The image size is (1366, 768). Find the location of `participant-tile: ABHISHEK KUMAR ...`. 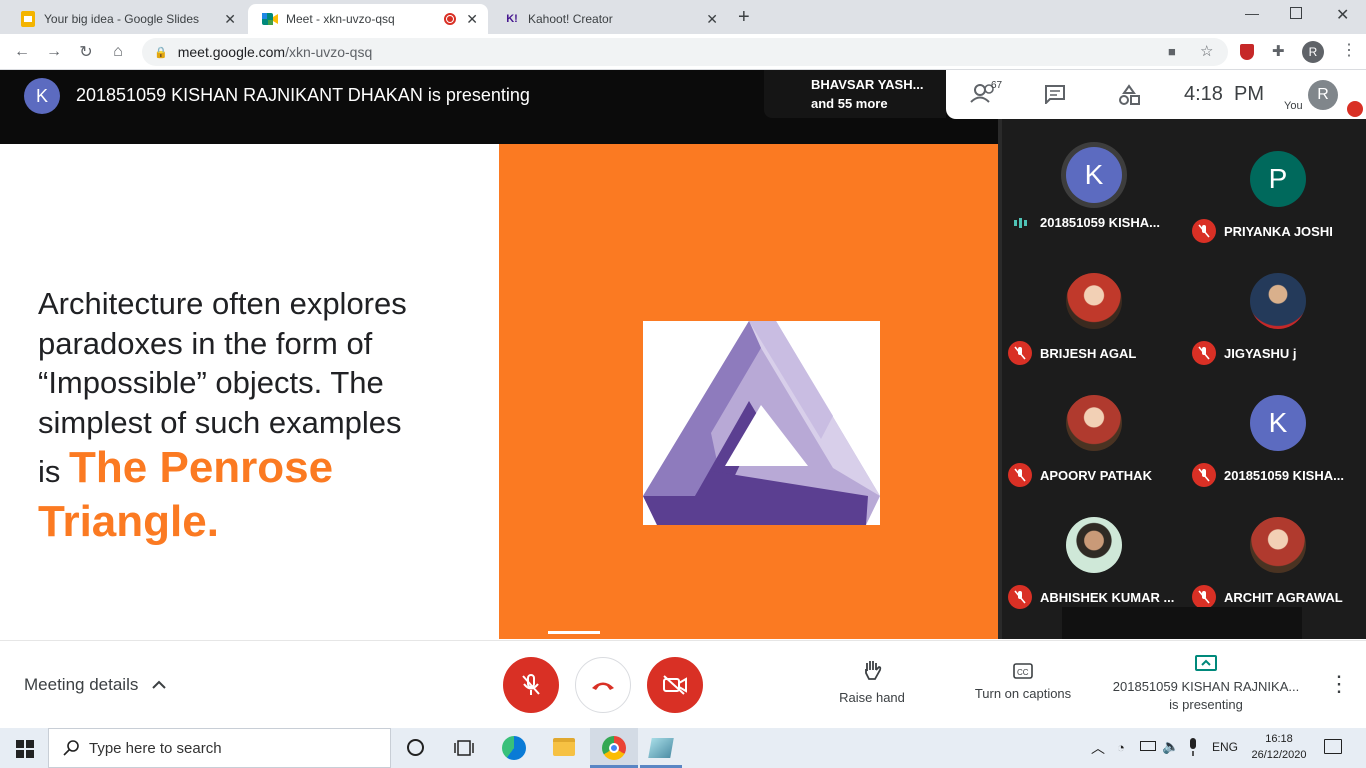

participant-tile: ABHISHEK KUMAR ... is located at coordinates (1094, 563).